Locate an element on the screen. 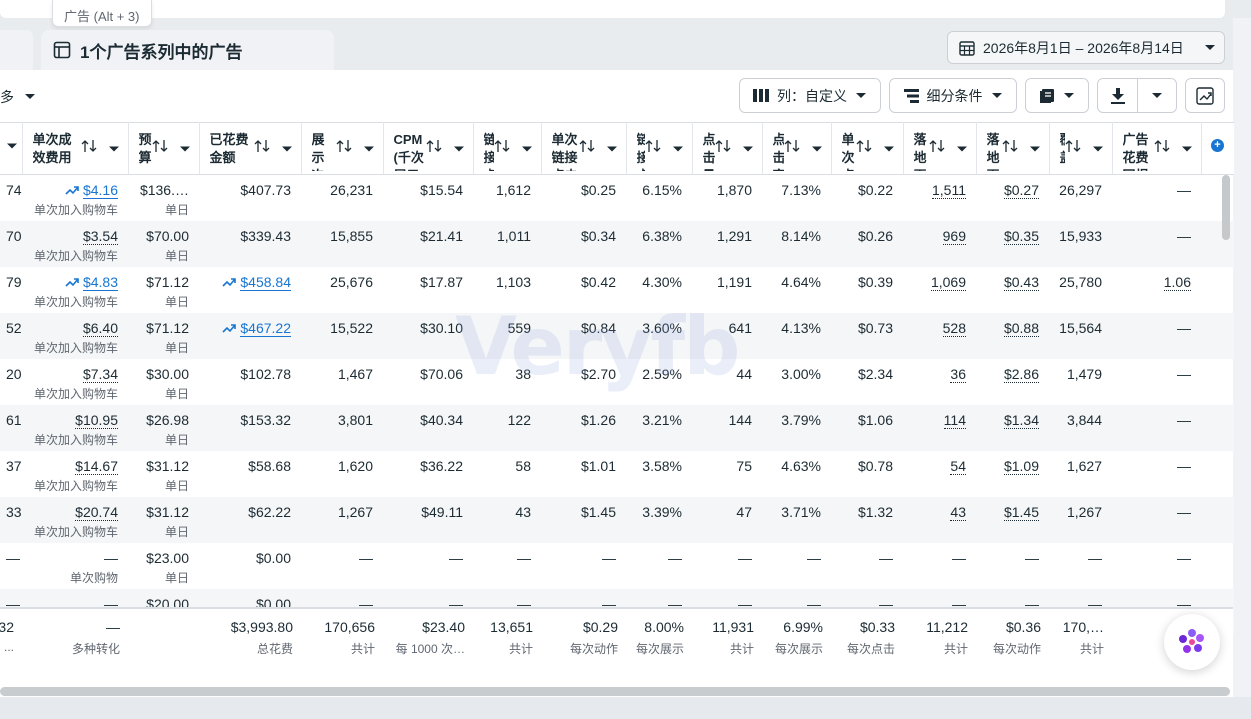 The width and height of the screenshot is (1251, 719). cell-subtext: 单次加入购物车 is located at coordinates (75, 301).